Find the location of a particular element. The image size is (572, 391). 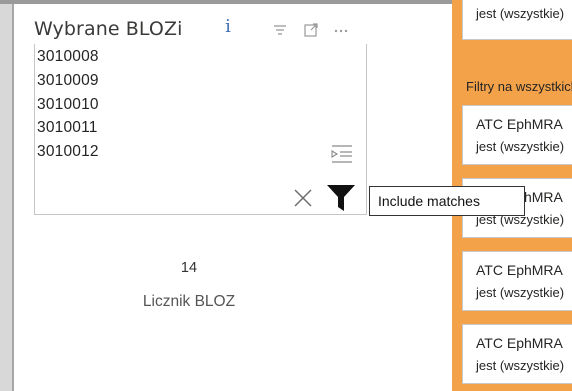

more-options-icon is located at coordinates (340, 30).